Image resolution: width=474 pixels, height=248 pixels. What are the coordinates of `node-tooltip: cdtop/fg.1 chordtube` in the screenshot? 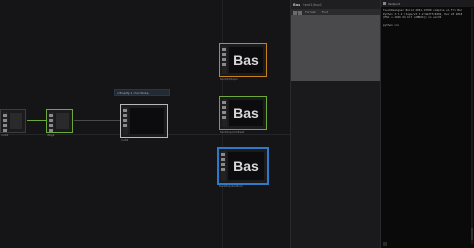 It's located at (142, 92).